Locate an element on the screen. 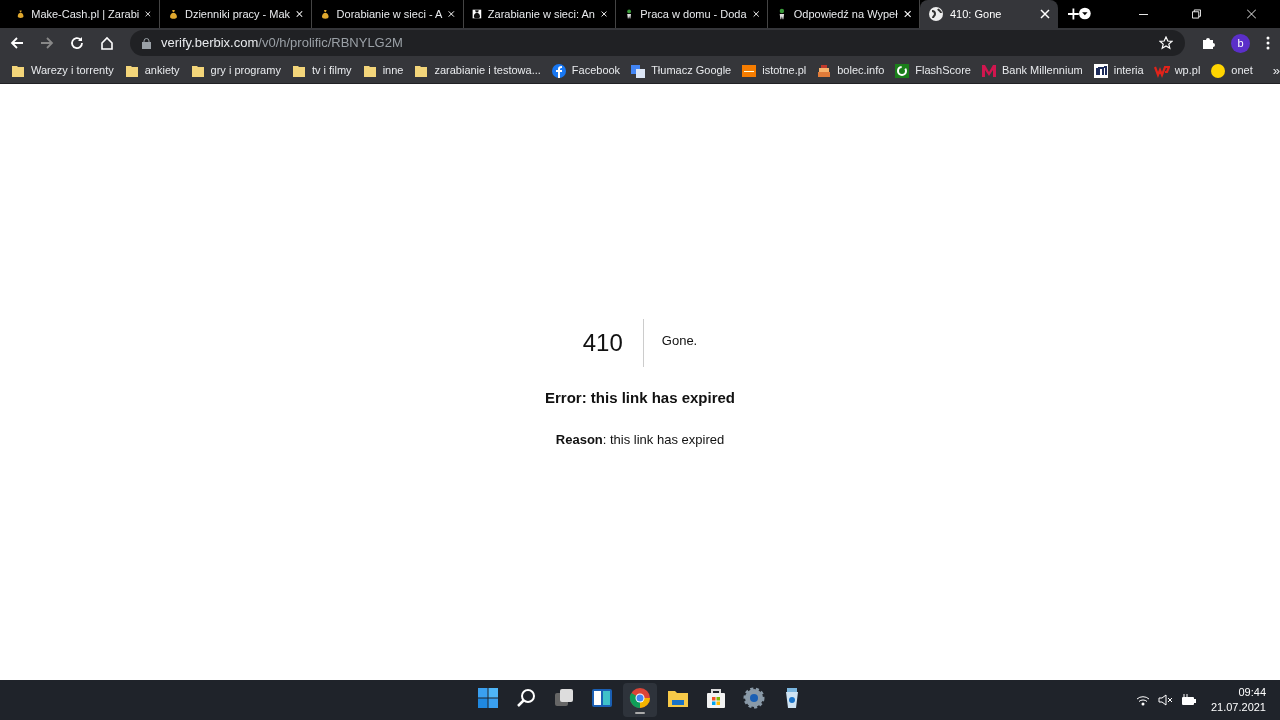 Image resolution: width=1280 pixels, height=720 pixels. bookmark: gry i programy is located at coordinates (235, 70).